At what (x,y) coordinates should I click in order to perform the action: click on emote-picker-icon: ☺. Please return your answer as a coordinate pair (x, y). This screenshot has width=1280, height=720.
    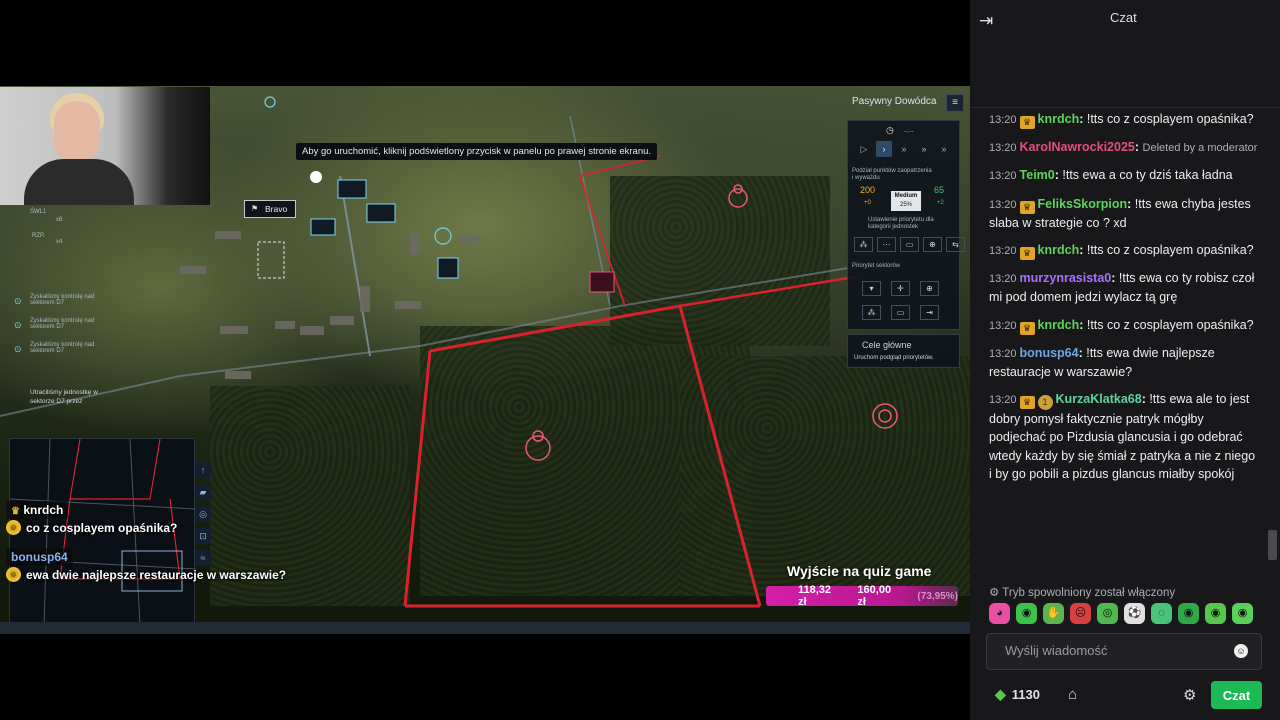
    Looking at the image, I should click on (1241, 651).